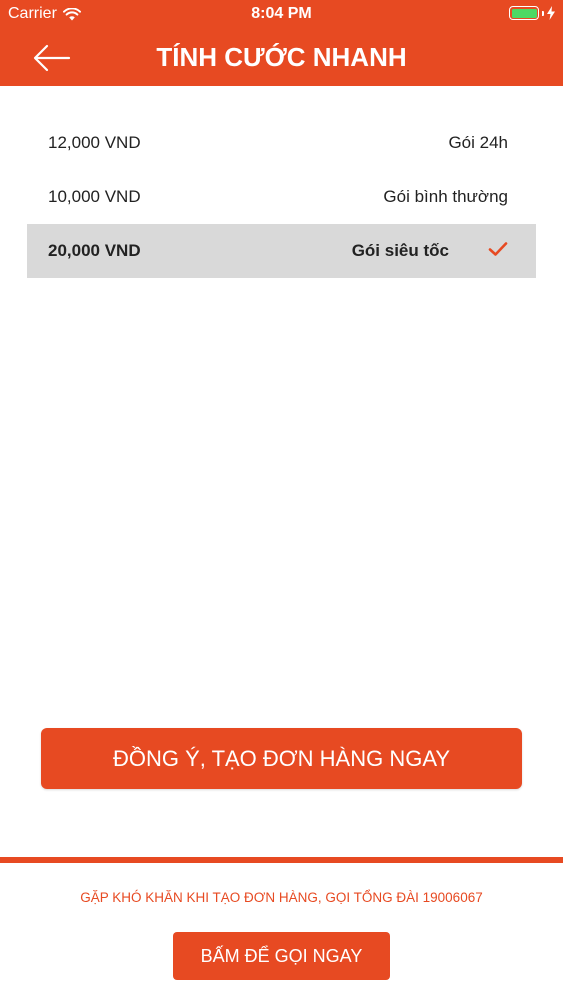 This screenshot has height=1000, width=563. I want to click on price-amount: 10,000 VND, so click(94, 196).